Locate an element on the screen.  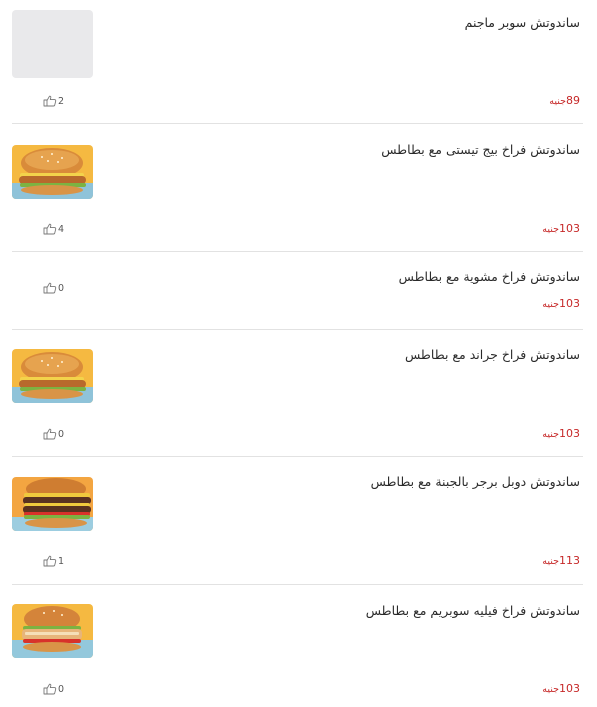
item-price: 89جنيه is located at coordinates (564, 100).